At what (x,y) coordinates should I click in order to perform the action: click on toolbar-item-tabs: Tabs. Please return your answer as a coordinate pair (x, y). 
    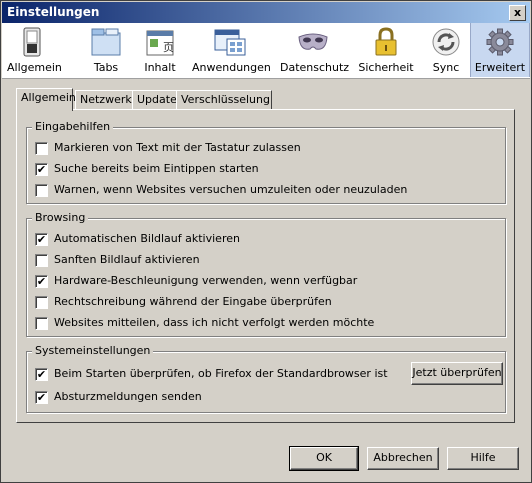
    Looking at the image, I should click on (106, 50).